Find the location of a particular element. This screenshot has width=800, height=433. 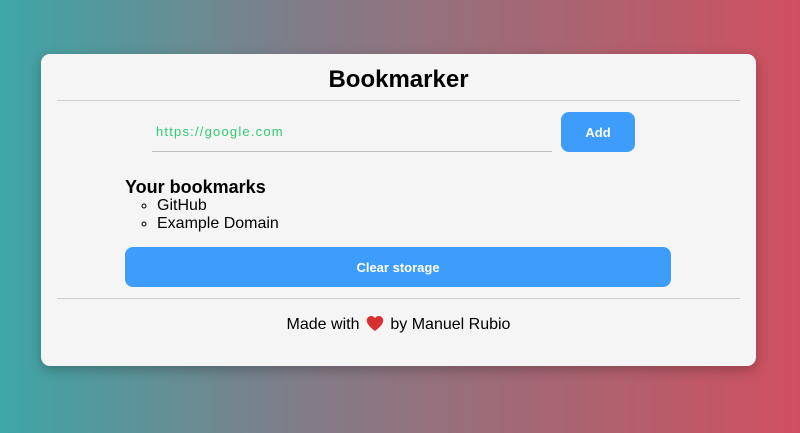

bookmark-label: Example Domain is located at coordinates (218, 223).